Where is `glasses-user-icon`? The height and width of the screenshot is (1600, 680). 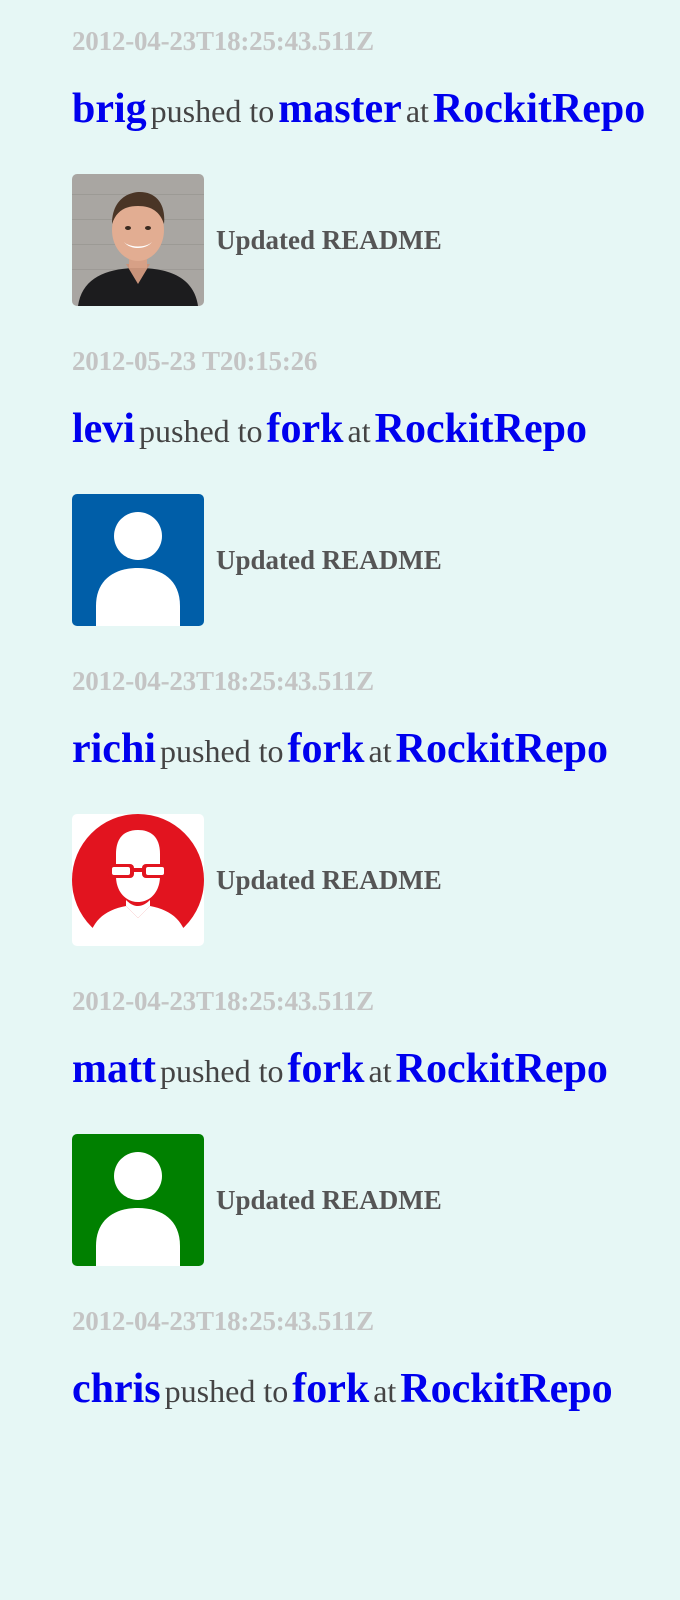
glasses-user-icon is located at coordinates (138, 880).